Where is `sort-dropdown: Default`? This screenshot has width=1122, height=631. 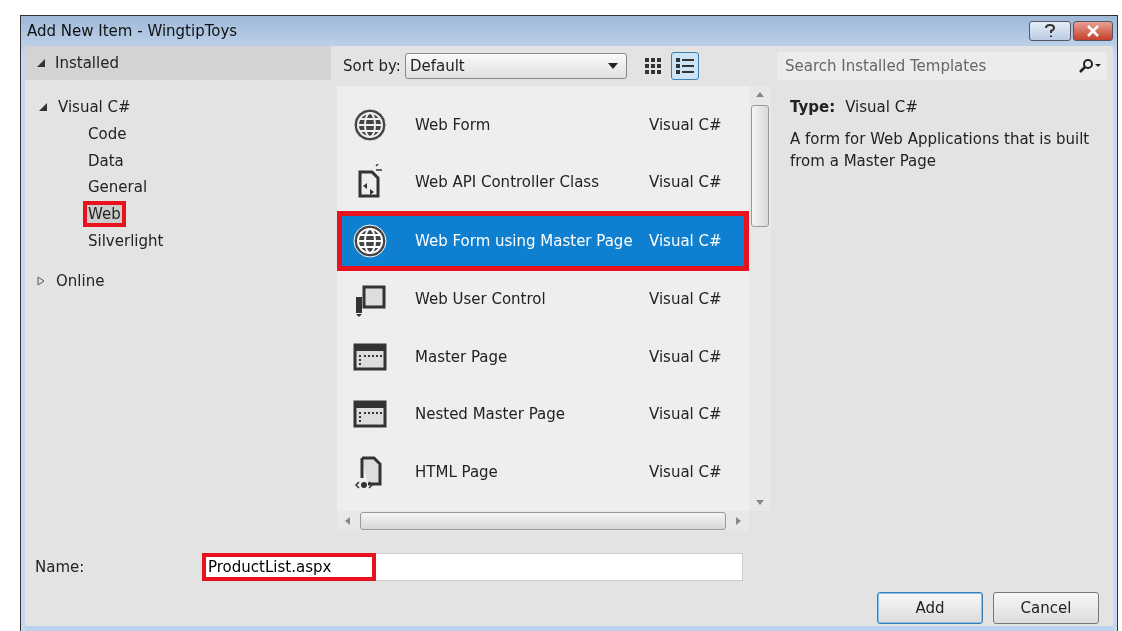
sort-dropdown: Default is located at coordinates (515, 66).